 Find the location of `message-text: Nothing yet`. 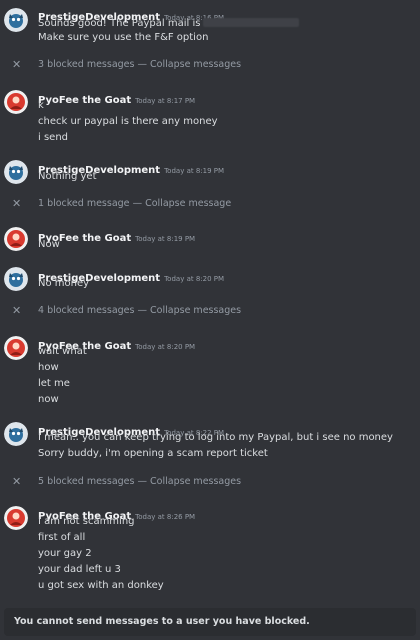

message-text: Nothing yet is located at coordinates (67, 176).